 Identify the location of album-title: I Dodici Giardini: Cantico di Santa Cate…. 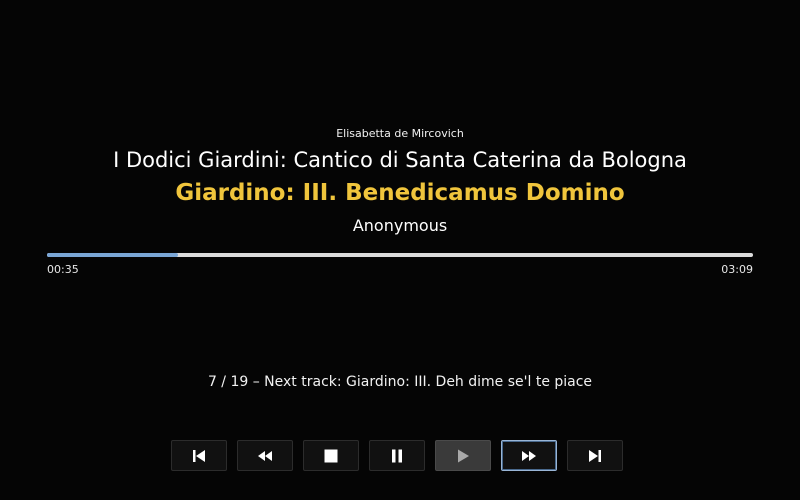
(400, 160).